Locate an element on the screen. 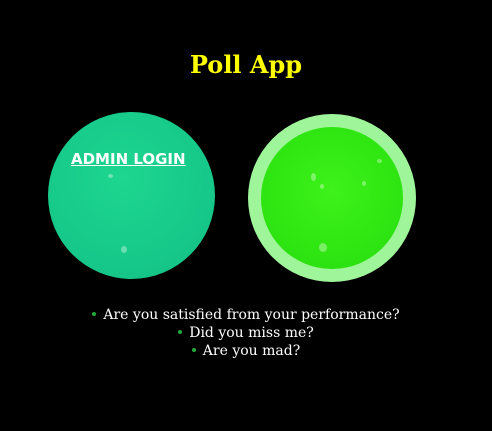 The width and height of the screenshot is (492, 431). poll-circle-inner is located at coordinates (332, 198).